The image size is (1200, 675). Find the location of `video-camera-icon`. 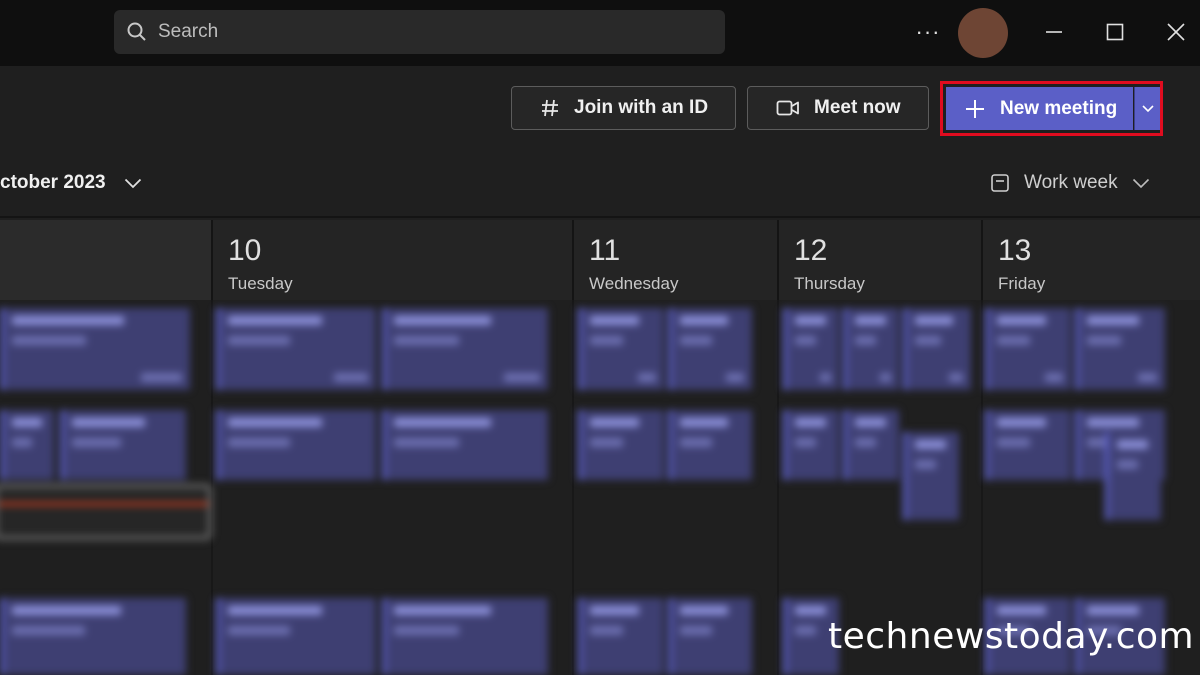

video-camera-icon is located at coordinates (788, 108).